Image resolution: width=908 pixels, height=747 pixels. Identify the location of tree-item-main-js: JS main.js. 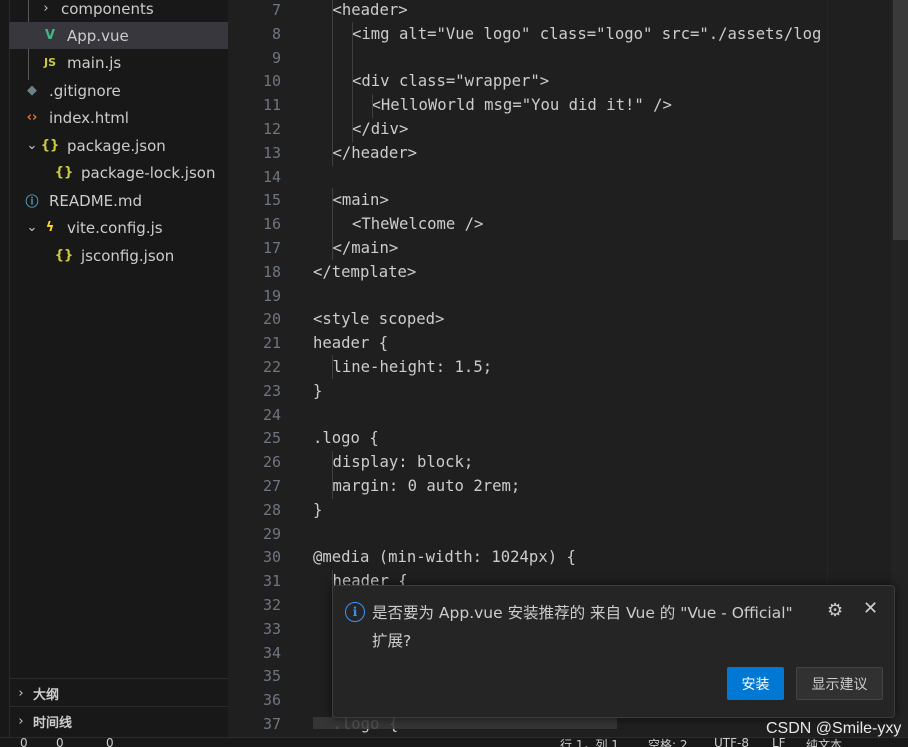
(118, 62).